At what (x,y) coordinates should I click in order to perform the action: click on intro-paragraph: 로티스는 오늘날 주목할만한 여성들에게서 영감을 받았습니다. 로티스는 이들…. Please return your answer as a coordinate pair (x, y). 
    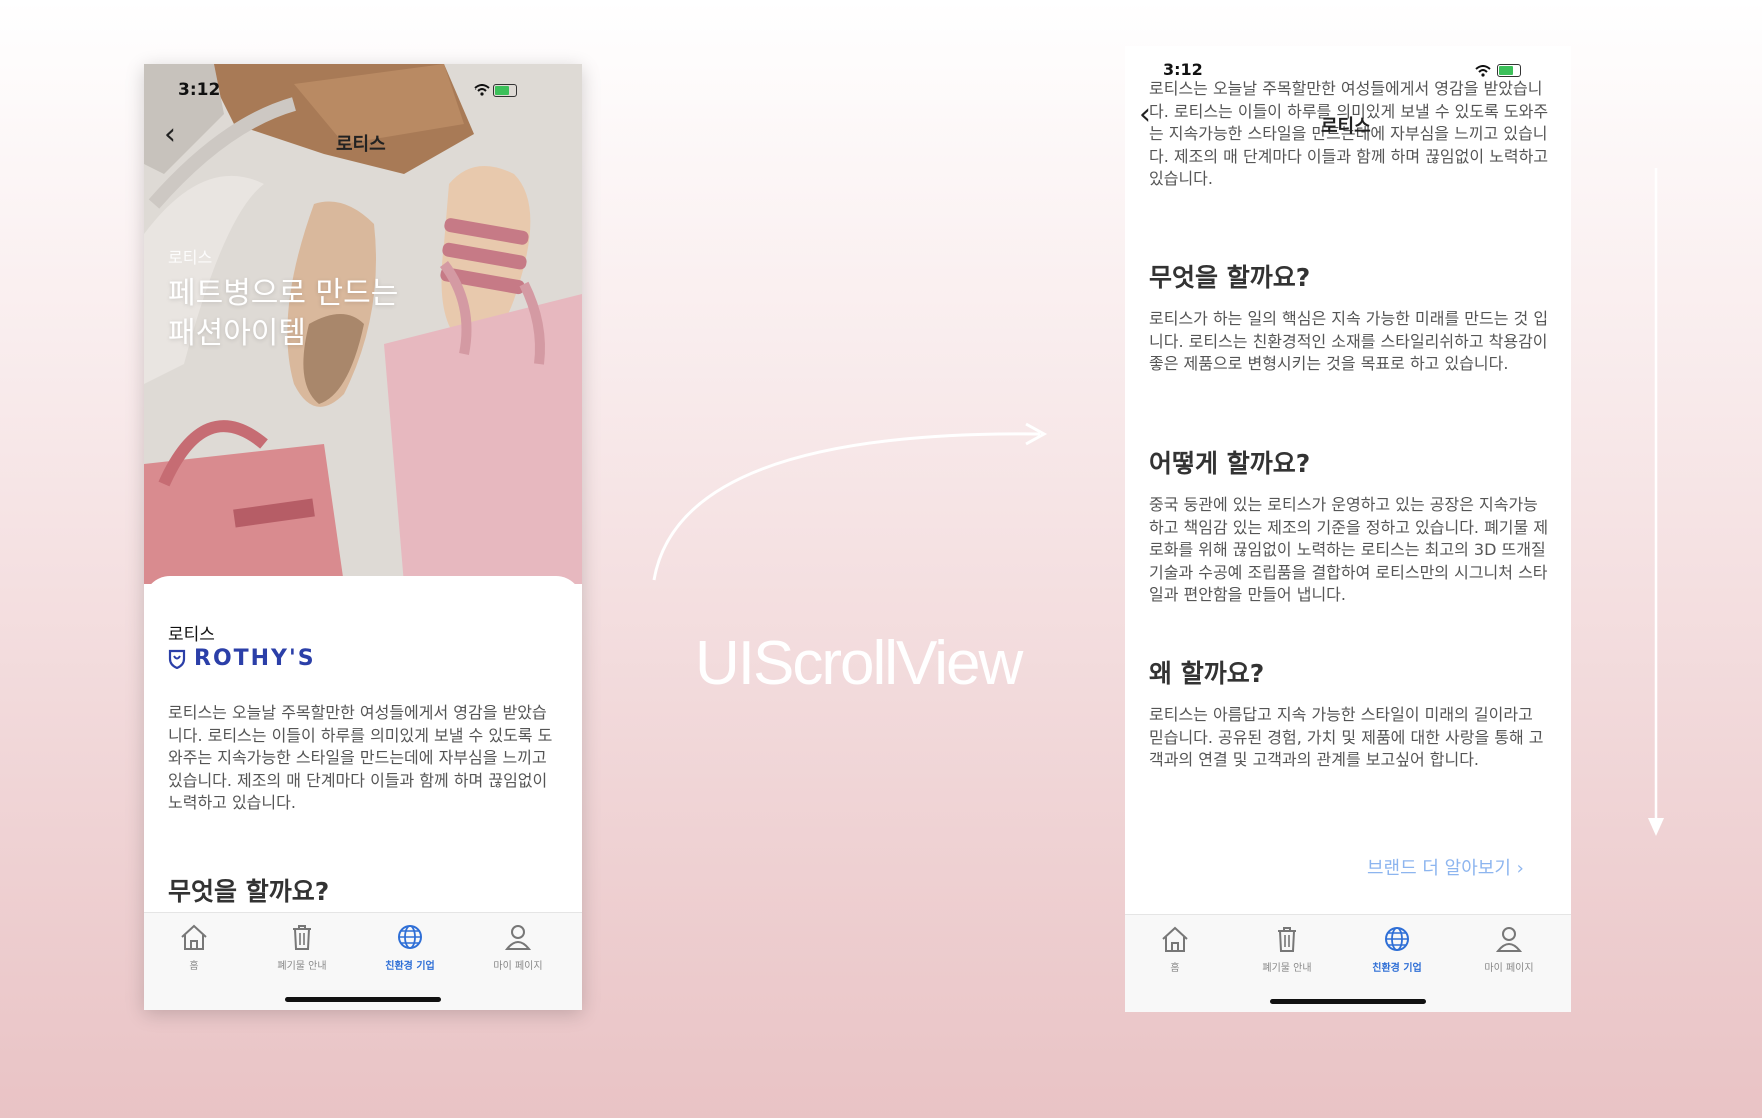
    Looking at the image, I should click on (360, 757).